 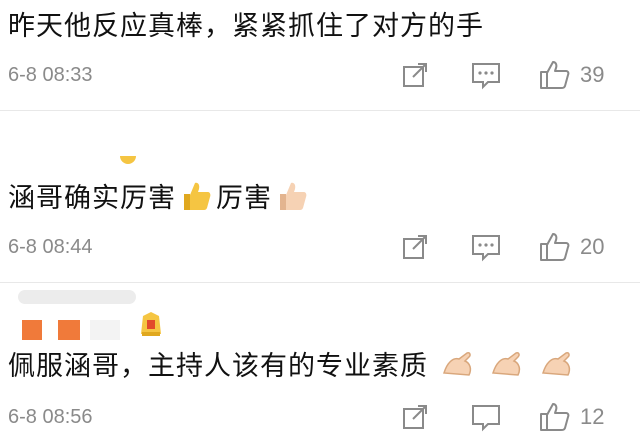 I want to click on comment-text-part: 涵哥确实厉害, so click(x=92, y=198).